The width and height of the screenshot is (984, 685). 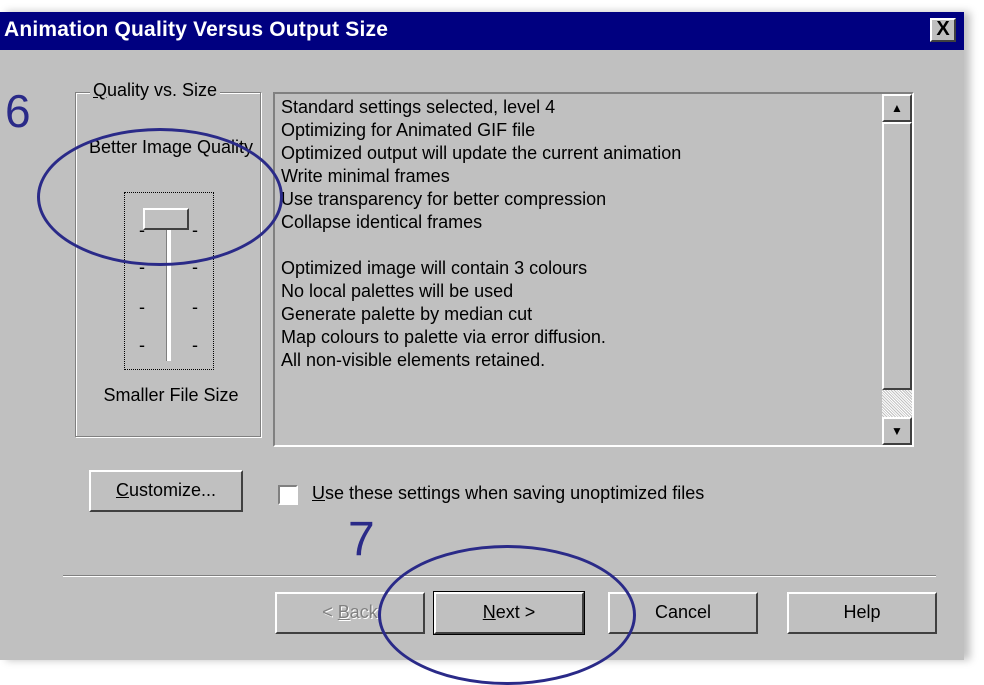 I want to click on scroll-up-button: ▲, so click(x=897, y=108).